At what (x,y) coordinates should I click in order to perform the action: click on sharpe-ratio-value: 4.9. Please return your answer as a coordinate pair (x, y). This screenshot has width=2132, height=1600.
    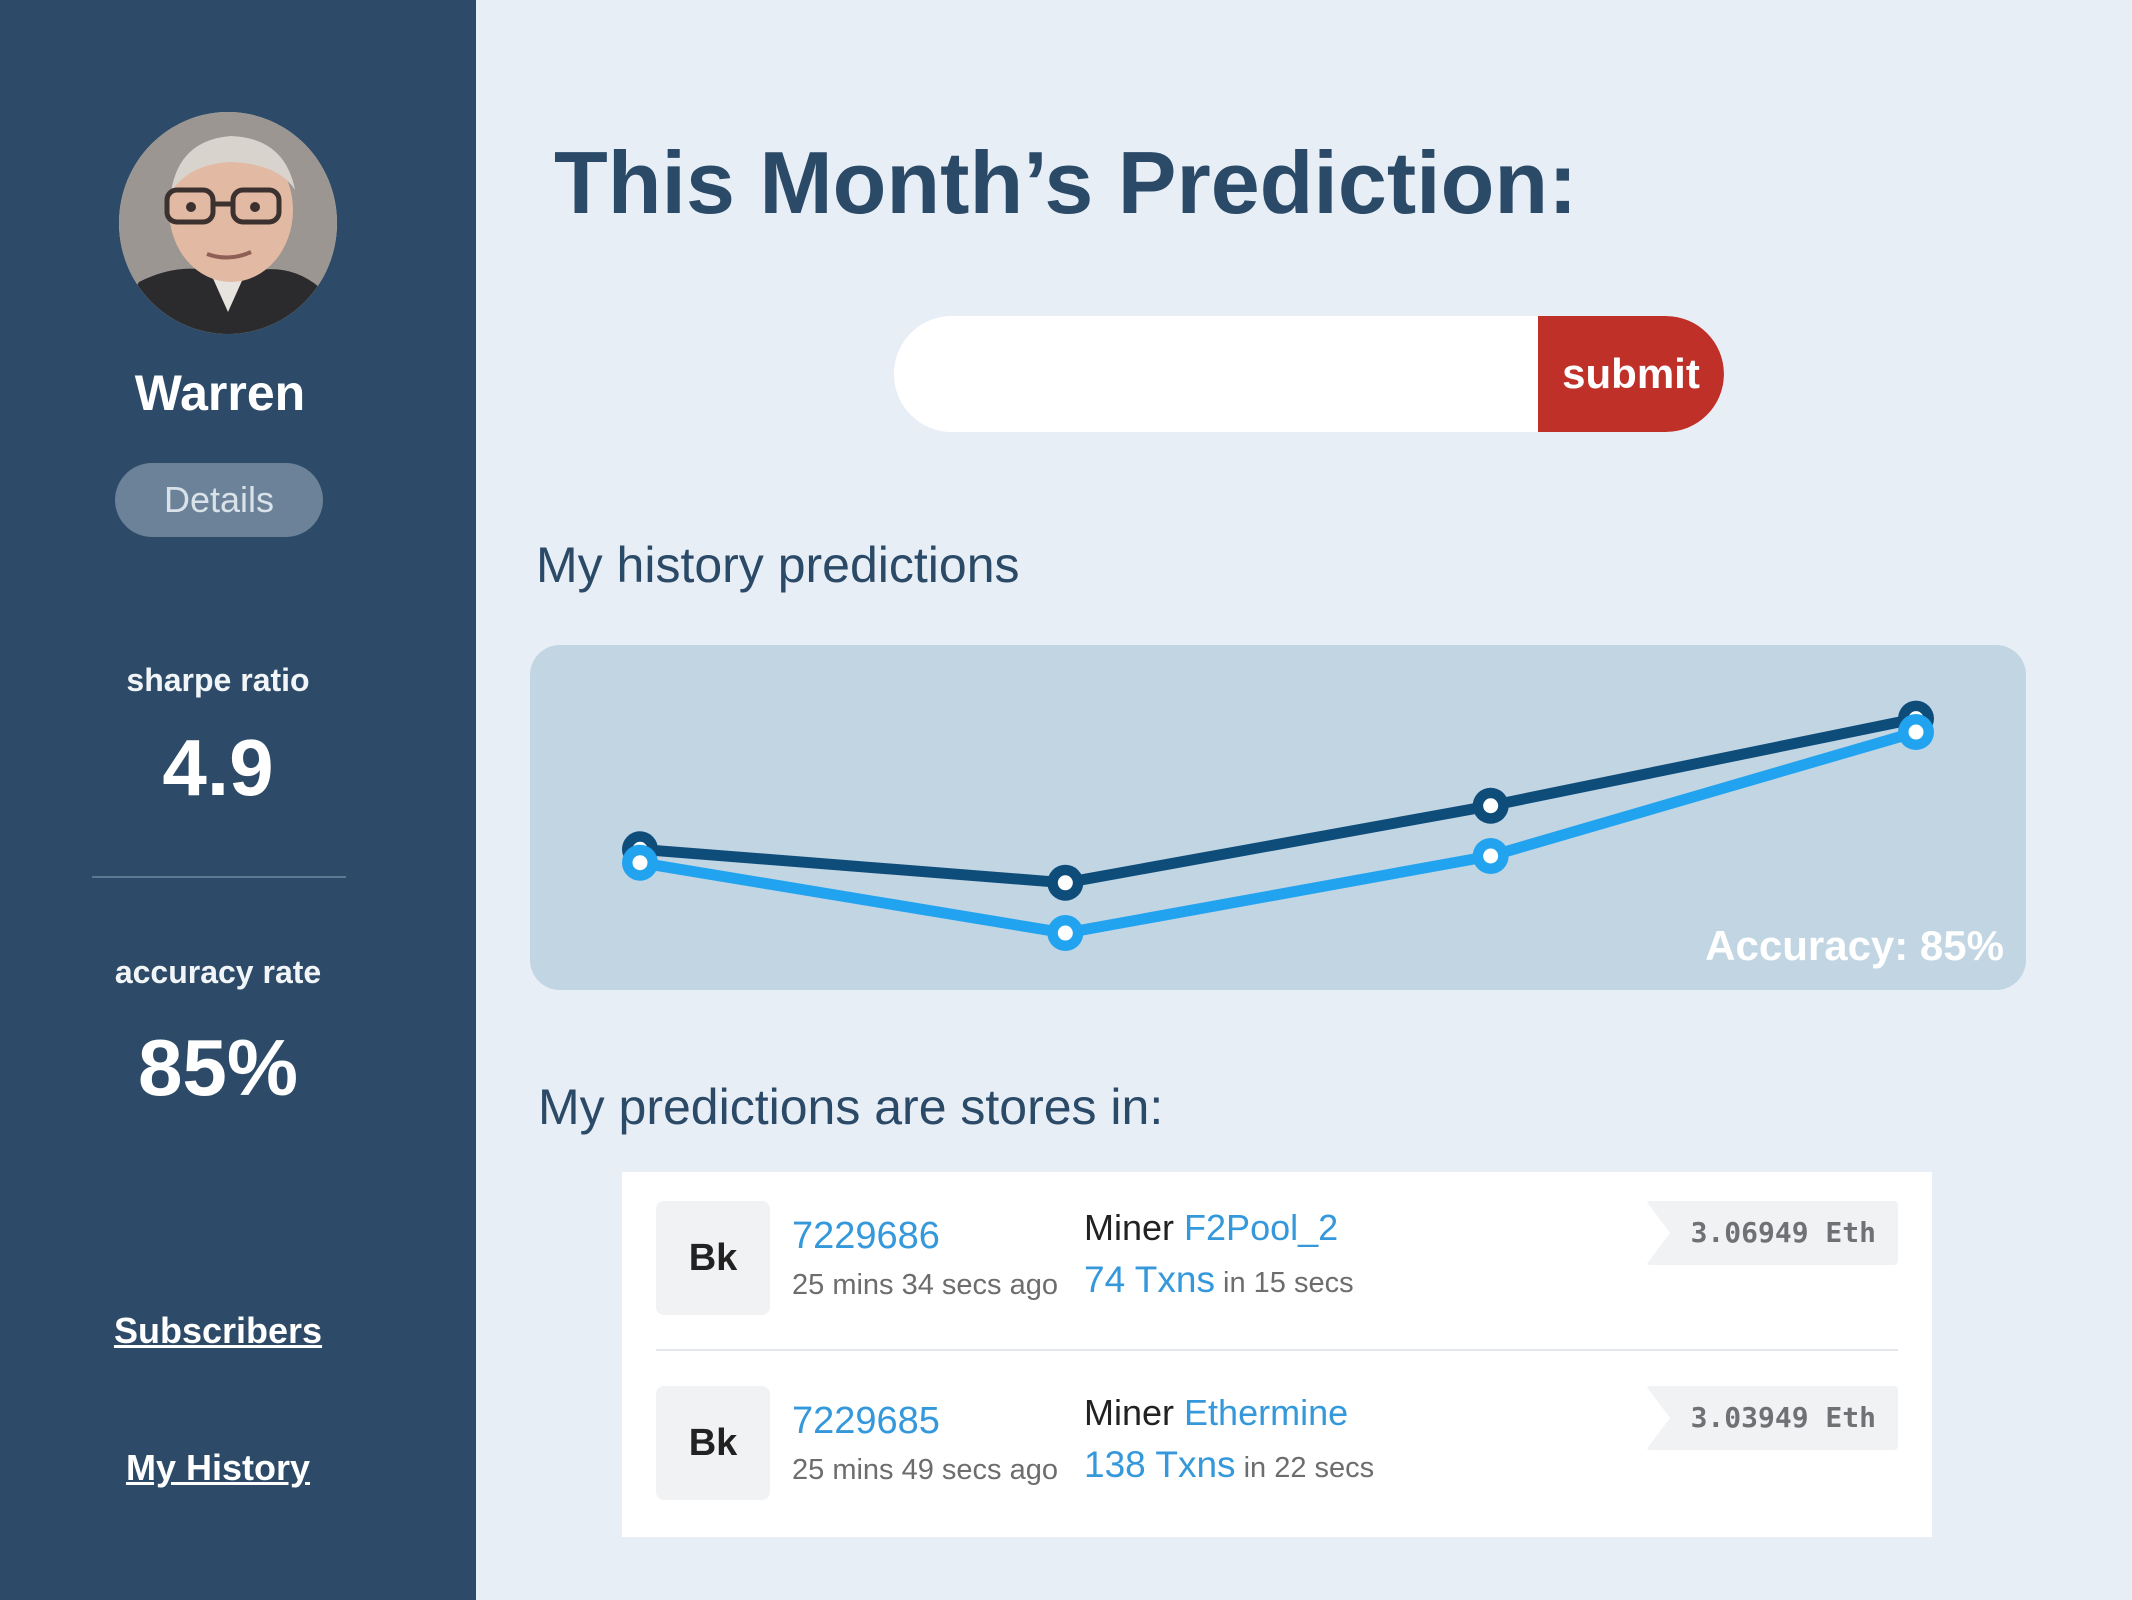
    Looking at the image, I should click on (218, 767).